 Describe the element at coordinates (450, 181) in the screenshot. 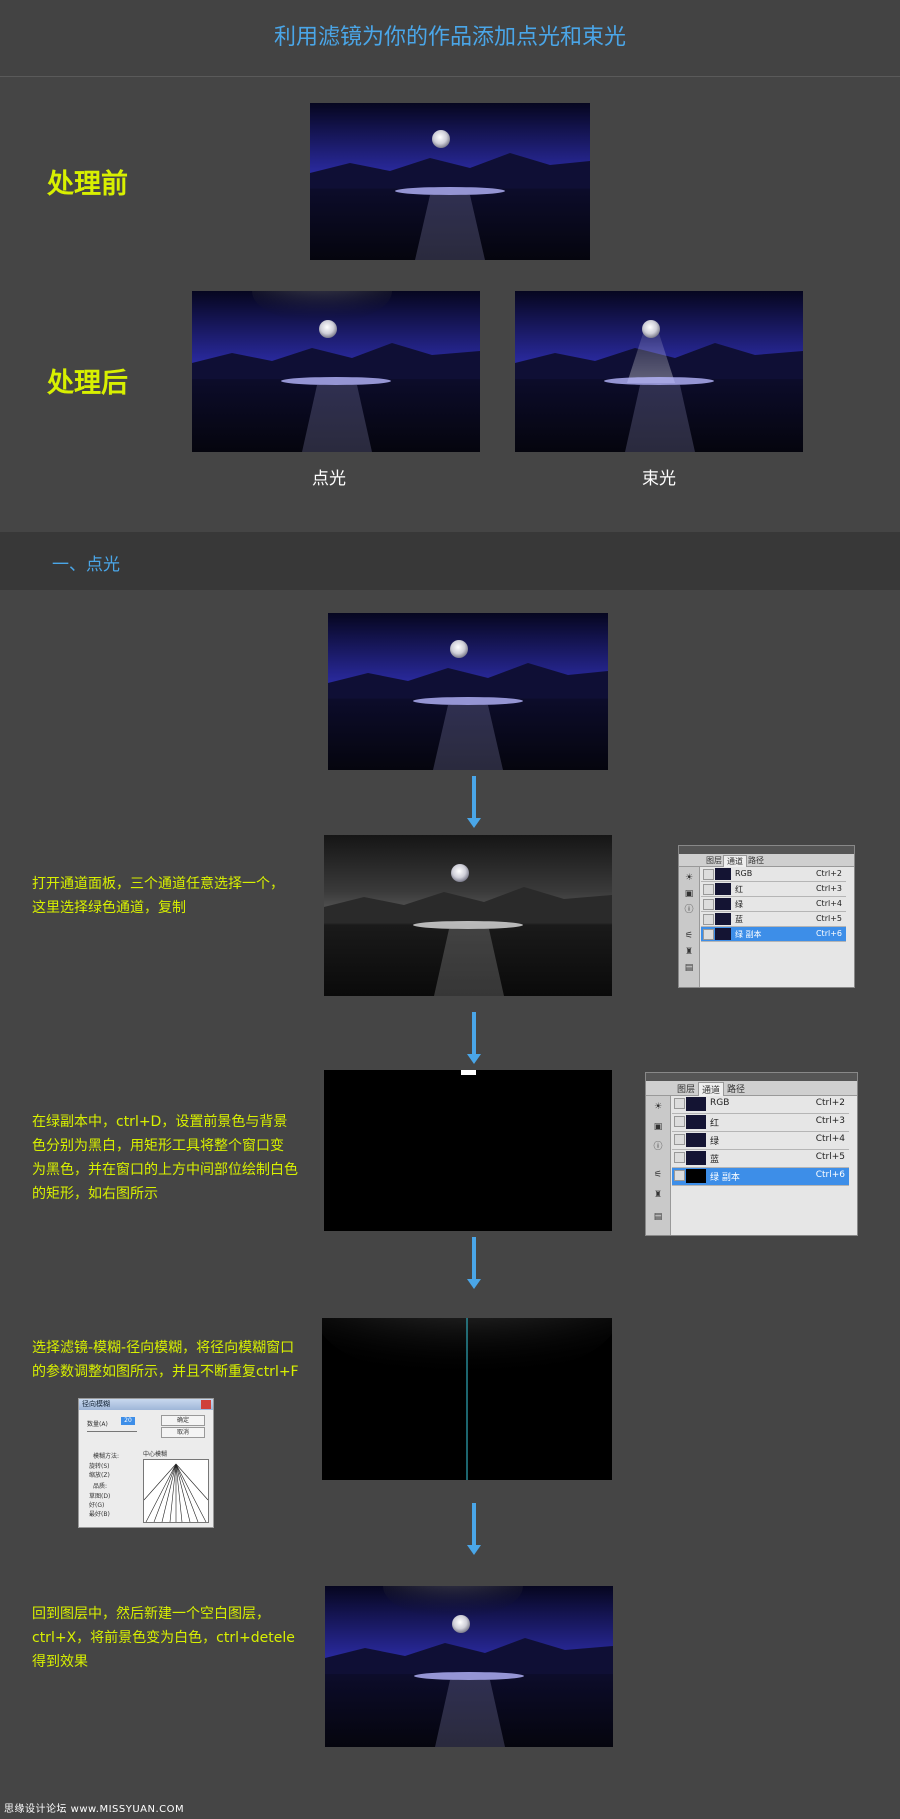

I see `before-image` at that location.